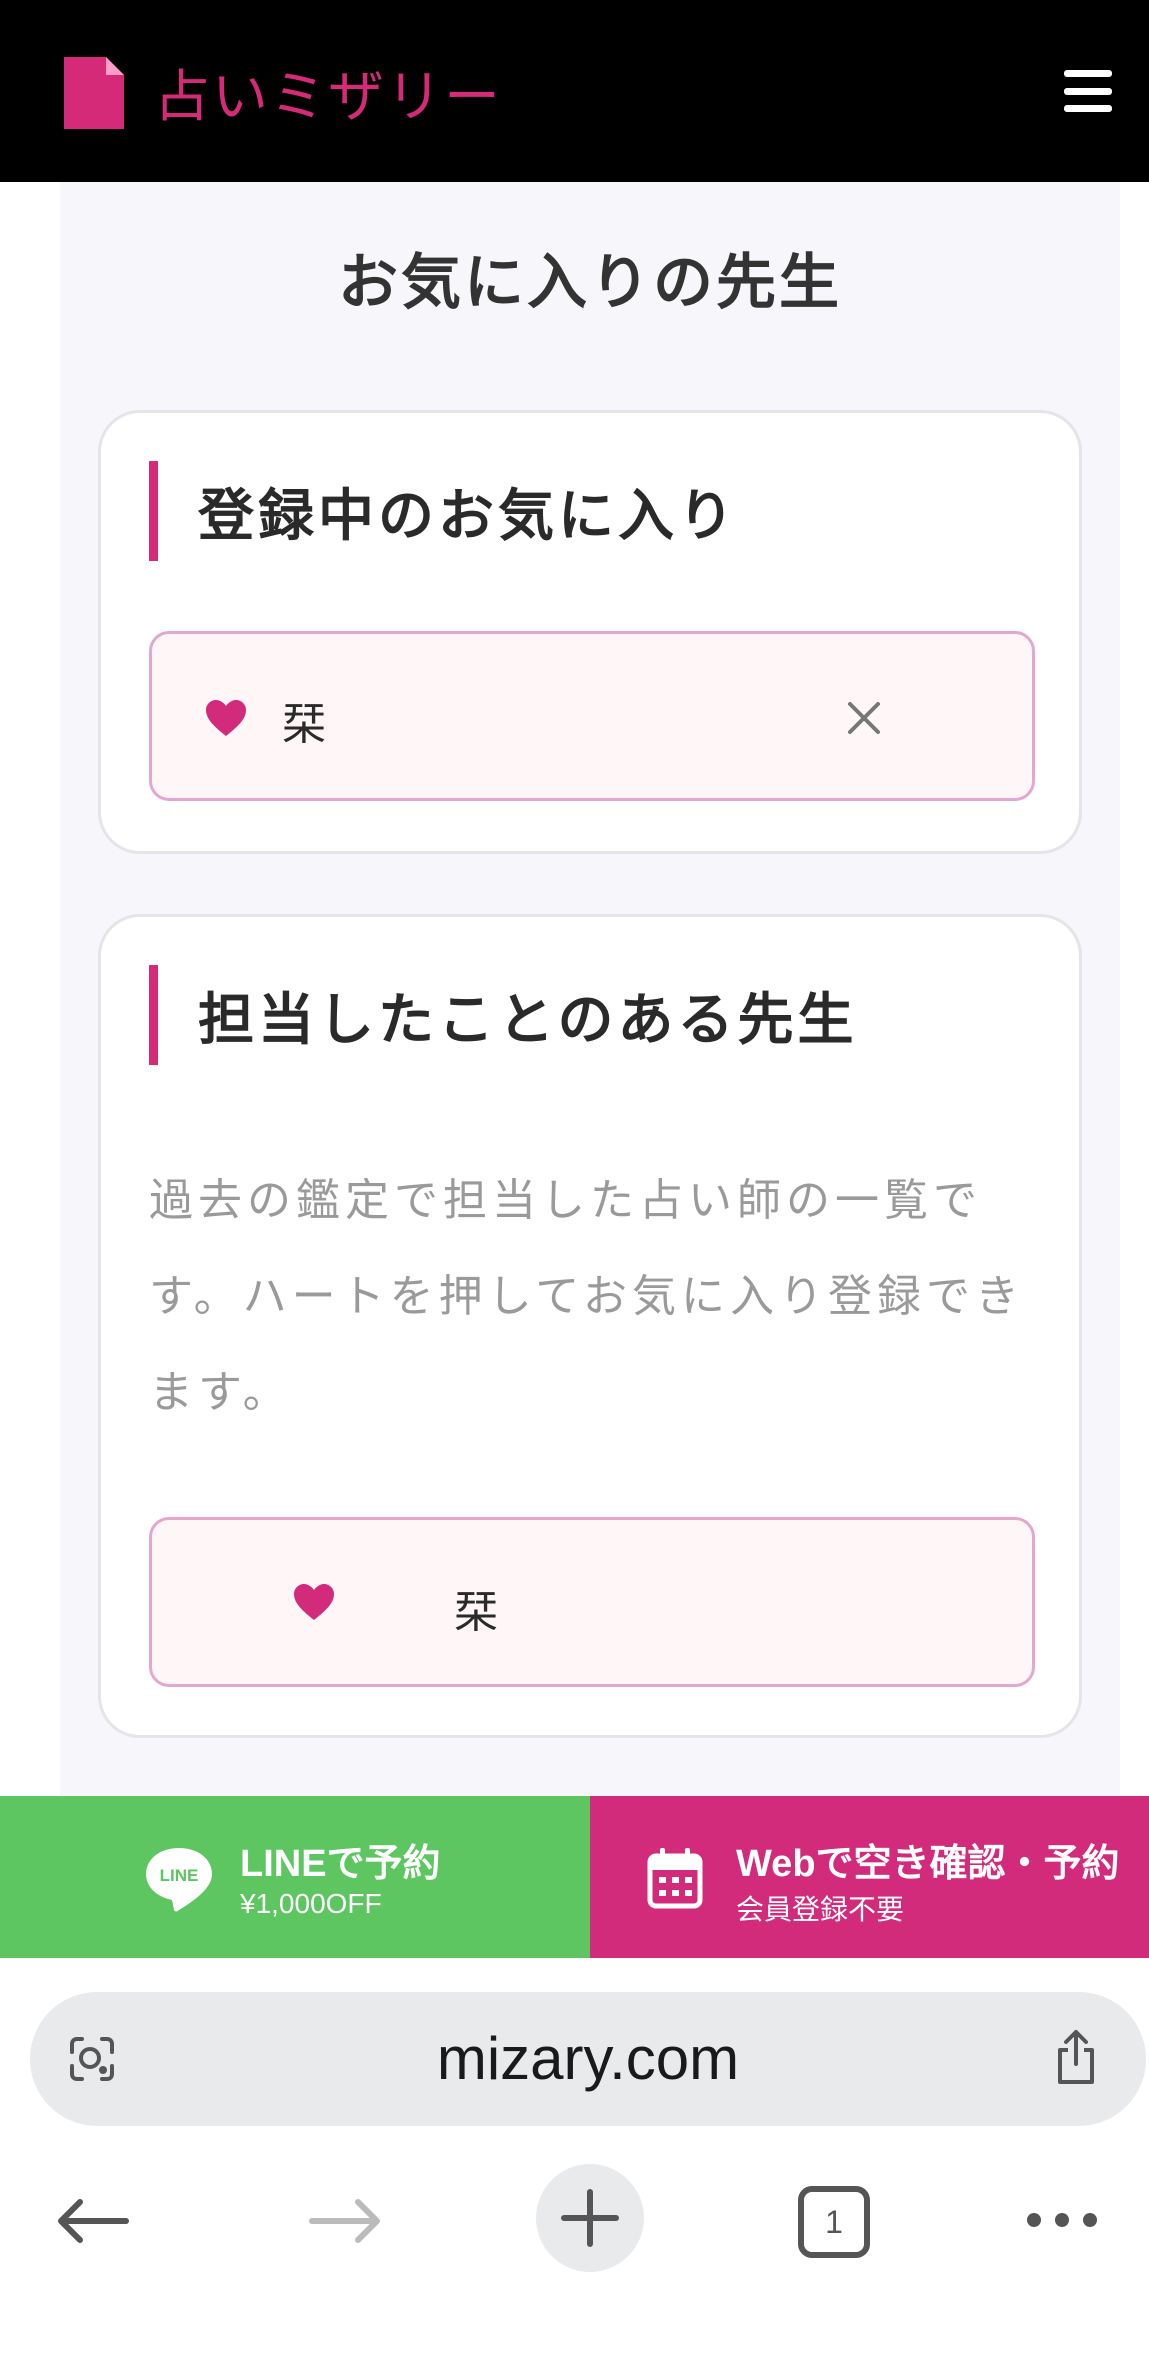 The image size is (1149, 2379). I want to click on page-title: お気に入りの先生, so click(590, 283).